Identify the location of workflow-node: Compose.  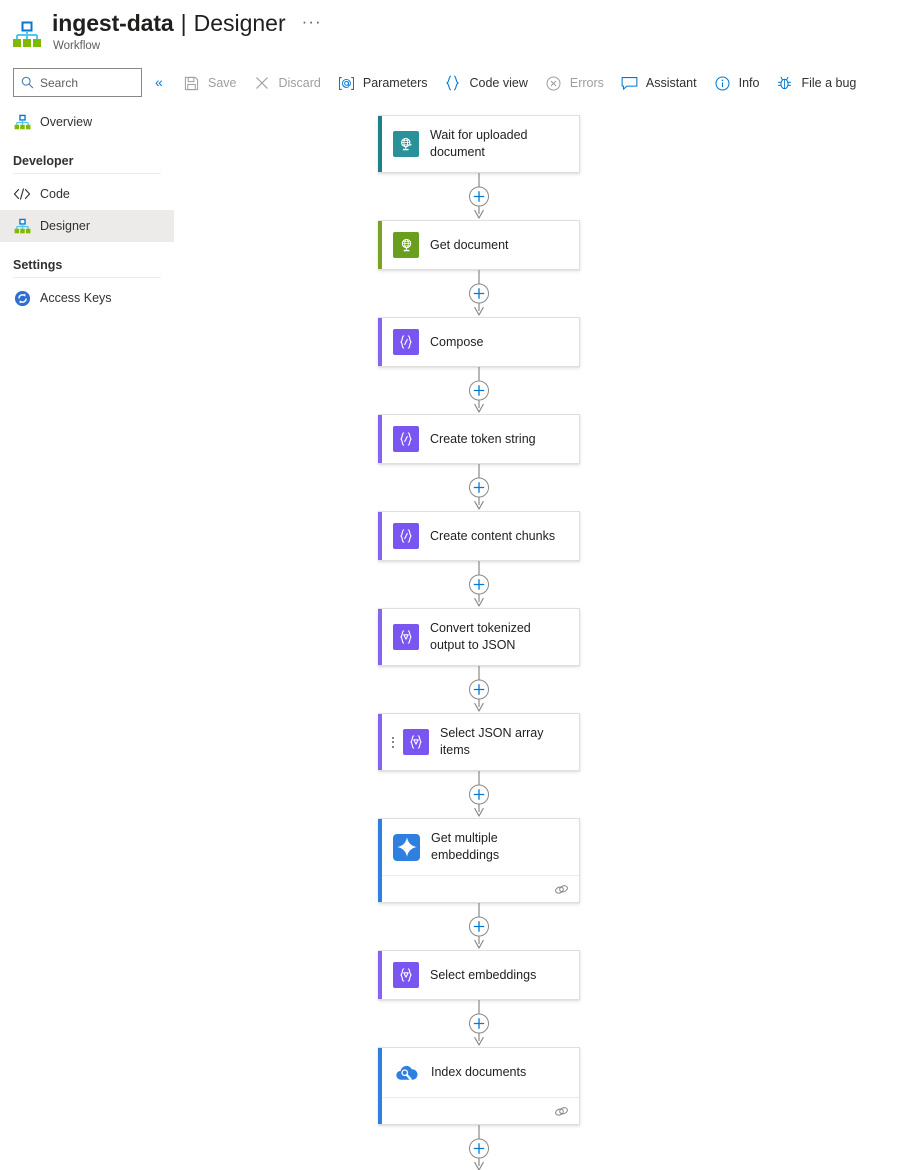
(479, 342).